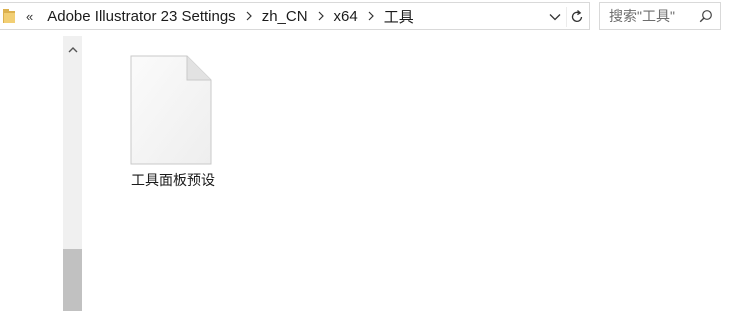 The image size is (730, 311). I want to click on search-box, so click(660, 16).